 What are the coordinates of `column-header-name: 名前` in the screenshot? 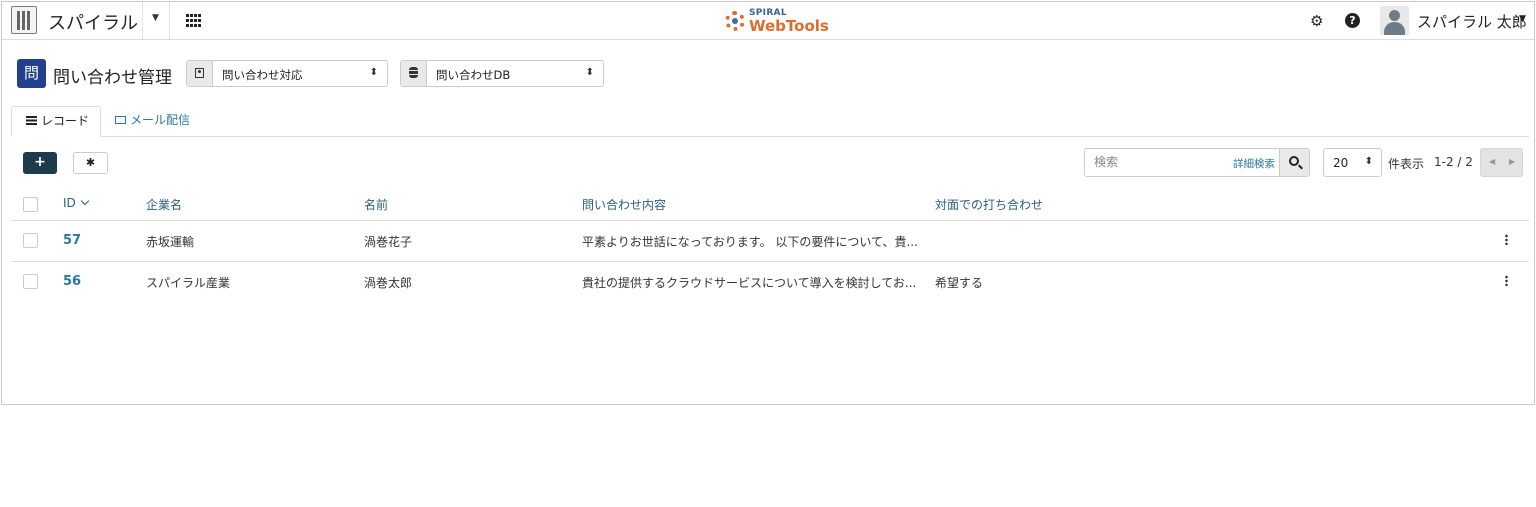 It's located at (376, 204).